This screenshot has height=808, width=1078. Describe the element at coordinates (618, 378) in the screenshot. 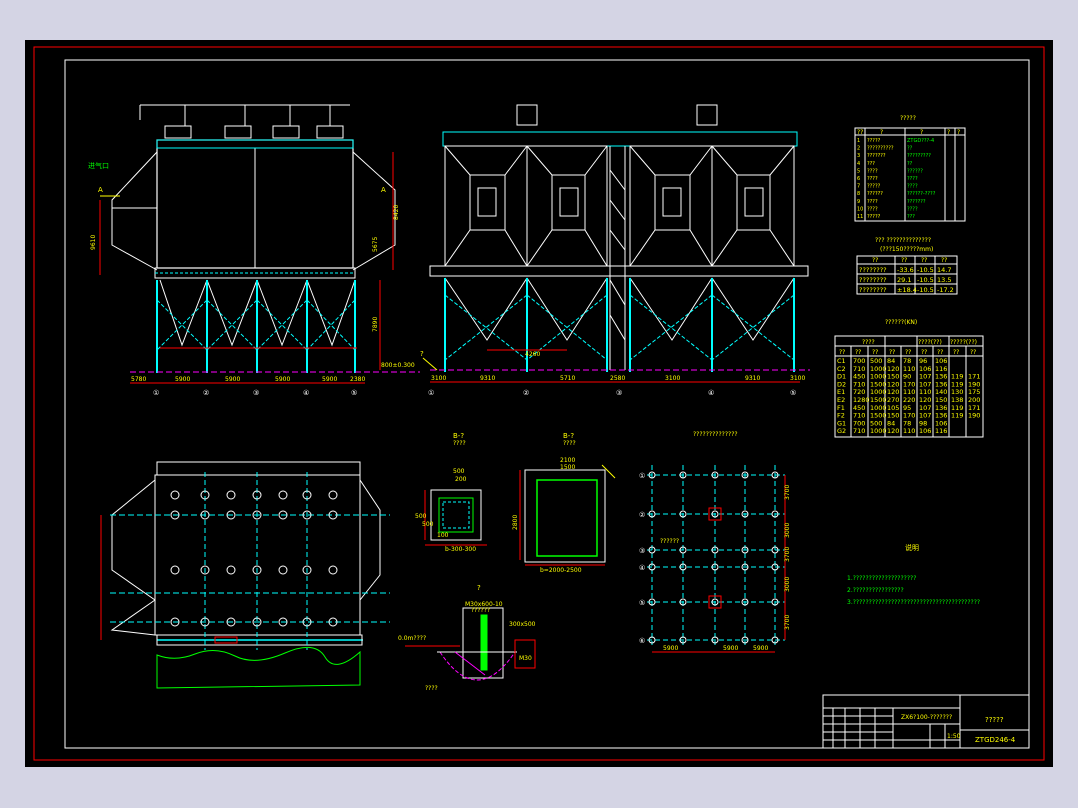

I see `side-dims-bottom: 3100 9310 5710 2580 3100 9310 3100` at that location.